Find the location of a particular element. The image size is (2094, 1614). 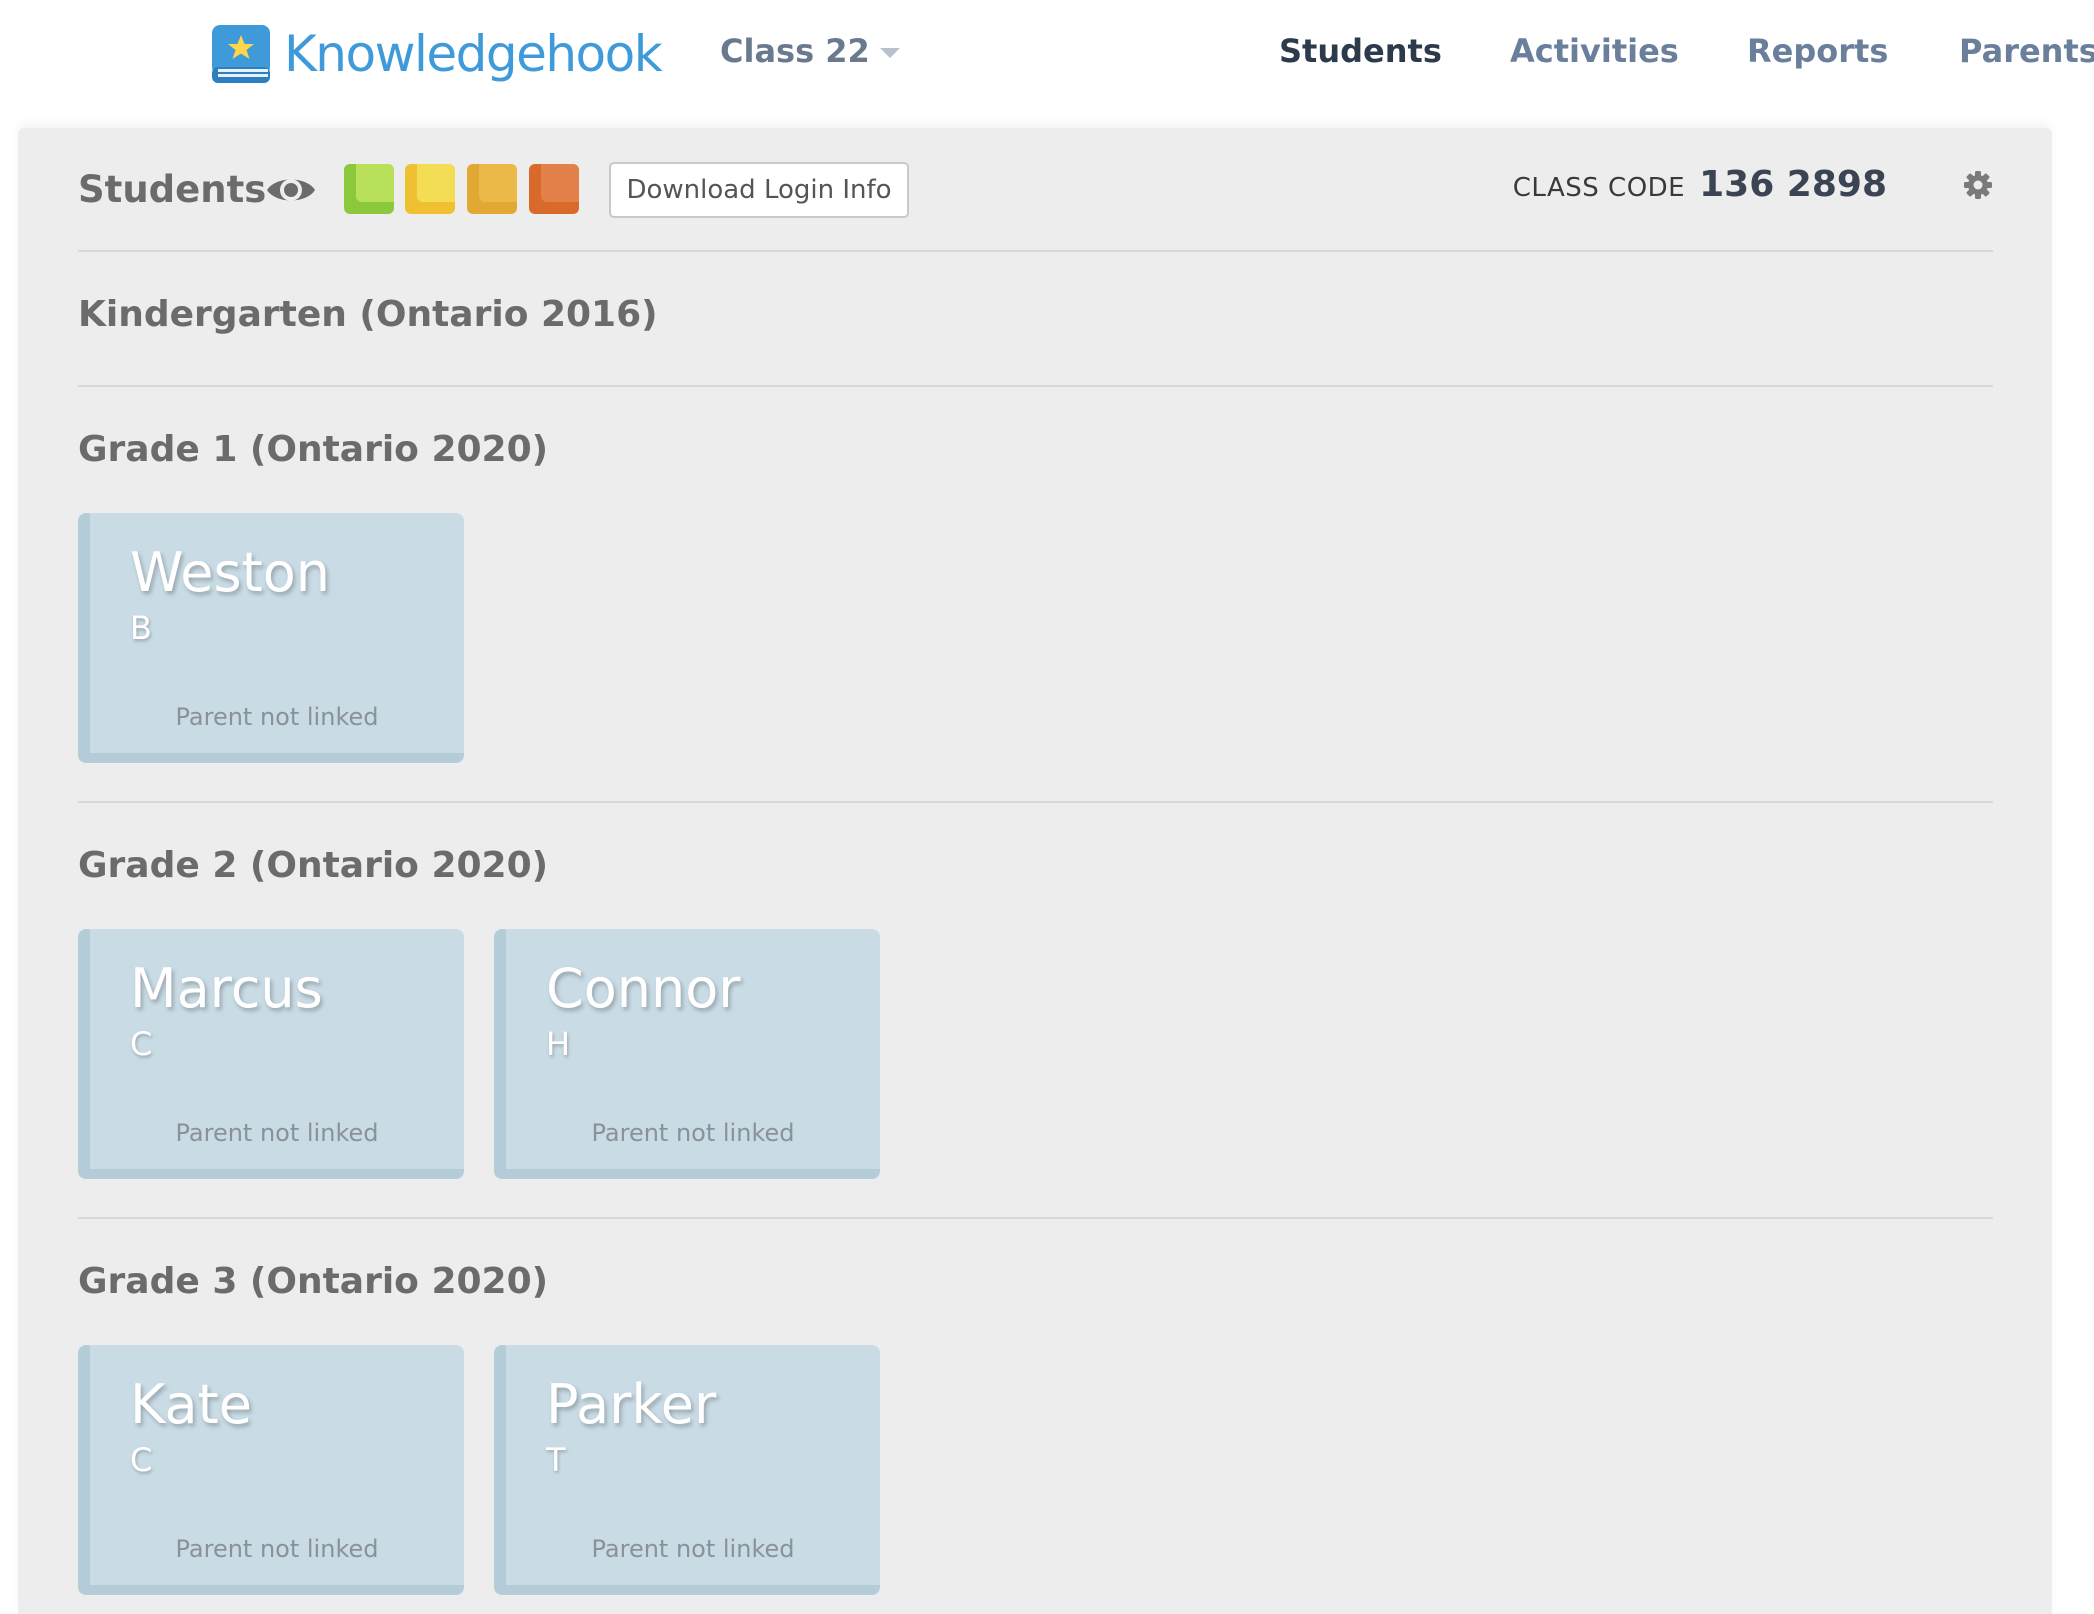

class-code: CLASS CODE 136 2898 is located at coordinates (1724, 184).